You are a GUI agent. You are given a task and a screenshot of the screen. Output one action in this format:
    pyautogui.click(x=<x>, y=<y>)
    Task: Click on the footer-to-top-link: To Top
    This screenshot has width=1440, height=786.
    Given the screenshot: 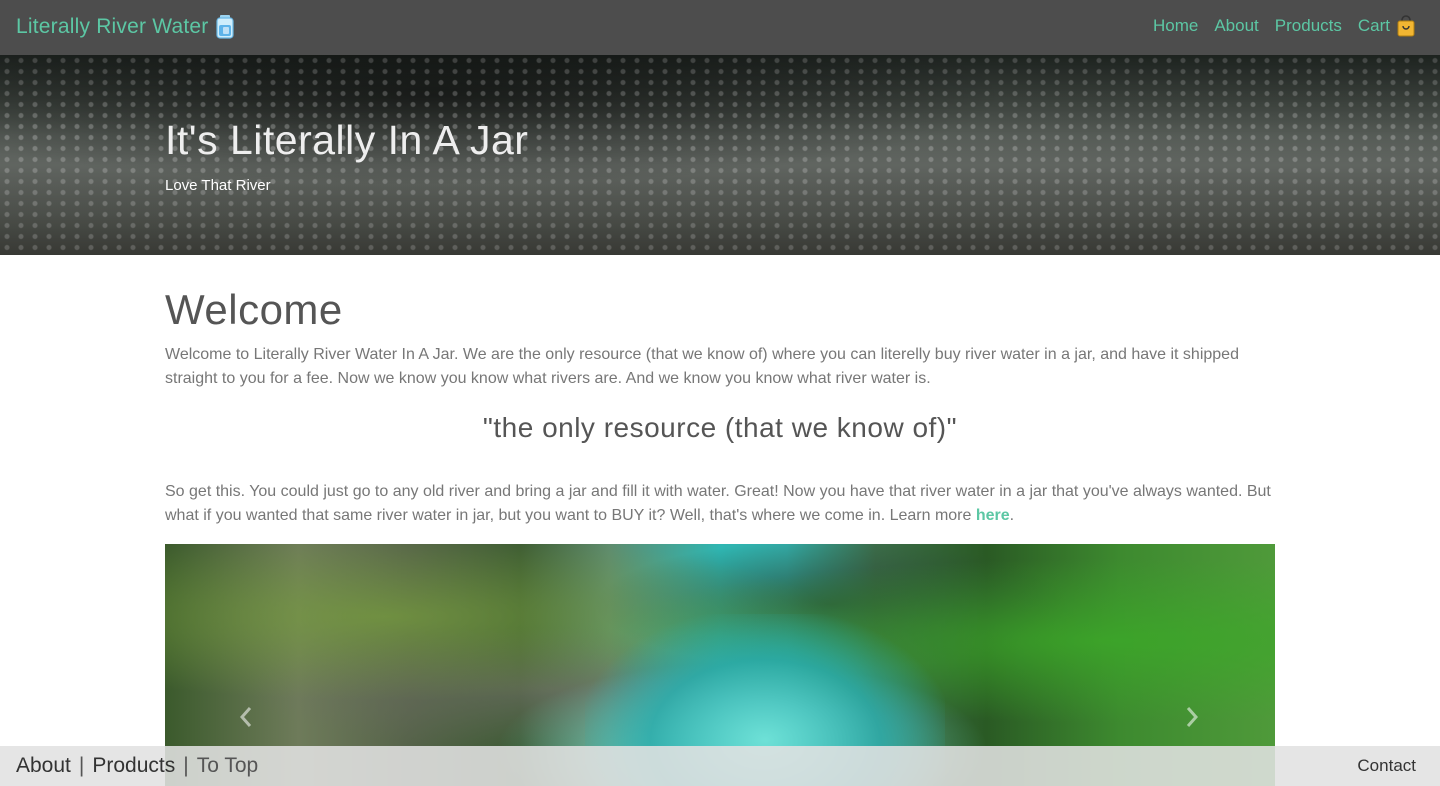 What is the action you would take?
    pyautogui.click(x=228, y=766)
    